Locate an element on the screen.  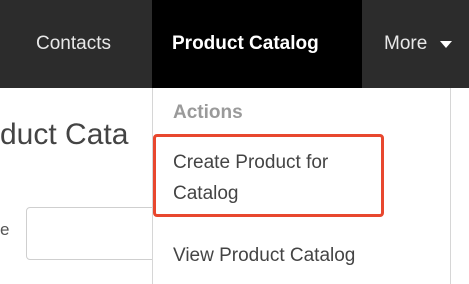
nav-tab-label: Contacts is located at coordinates (73, 43).